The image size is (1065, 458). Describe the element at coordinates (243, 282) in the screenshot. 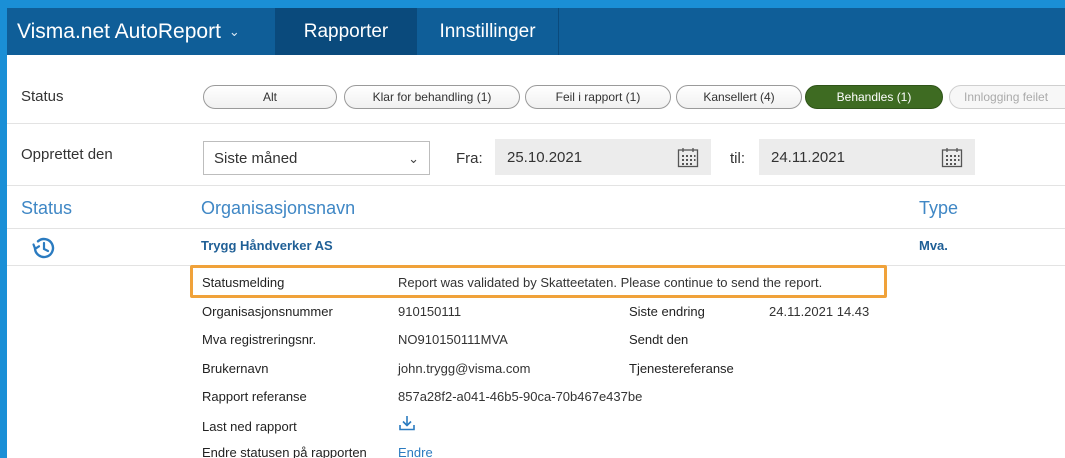

I see `statusmelding-label: Statusmelding` at that location.